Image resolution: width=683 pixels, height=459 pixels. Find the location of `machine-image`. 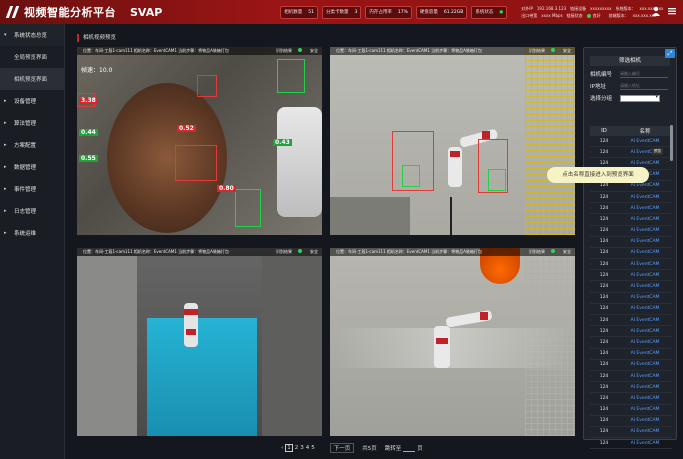

machine-image is located at coordinates (292, 346).